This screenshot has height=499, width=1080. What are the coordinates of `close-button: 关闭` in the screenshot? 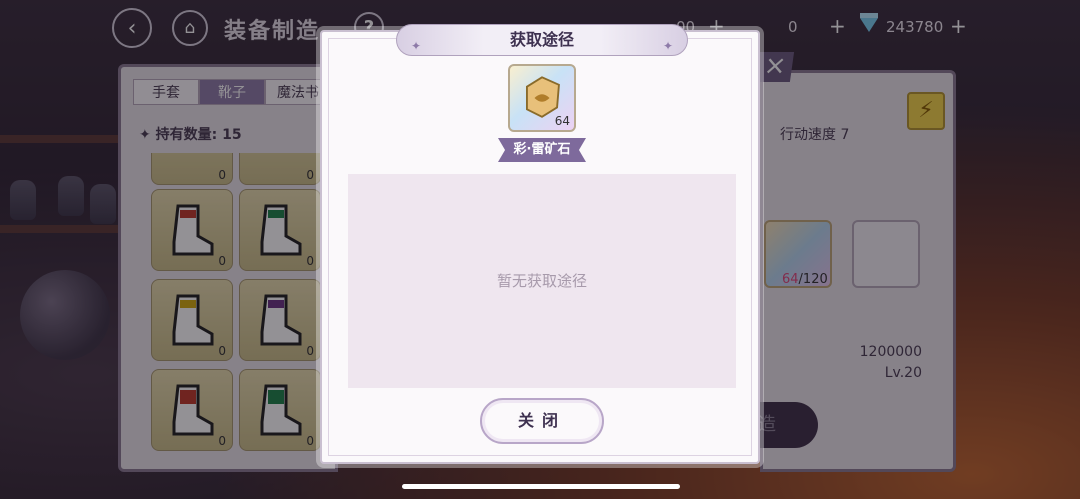 It's located at (542, 421).